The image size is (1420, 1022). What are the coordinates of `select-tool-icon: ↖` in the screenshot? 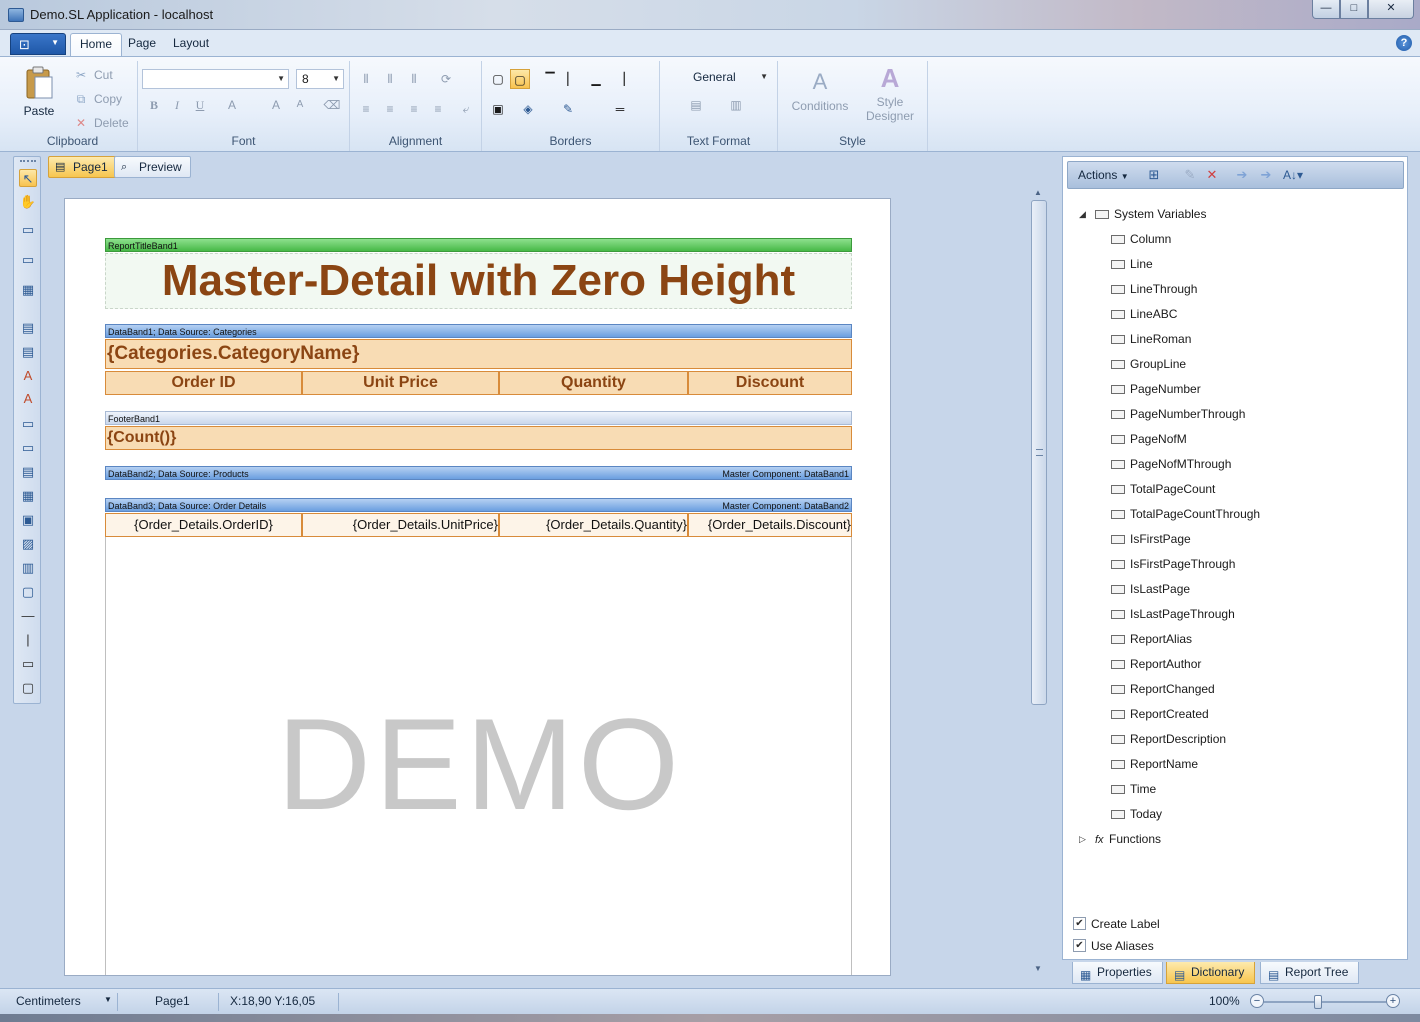 It's located at (28, 178).